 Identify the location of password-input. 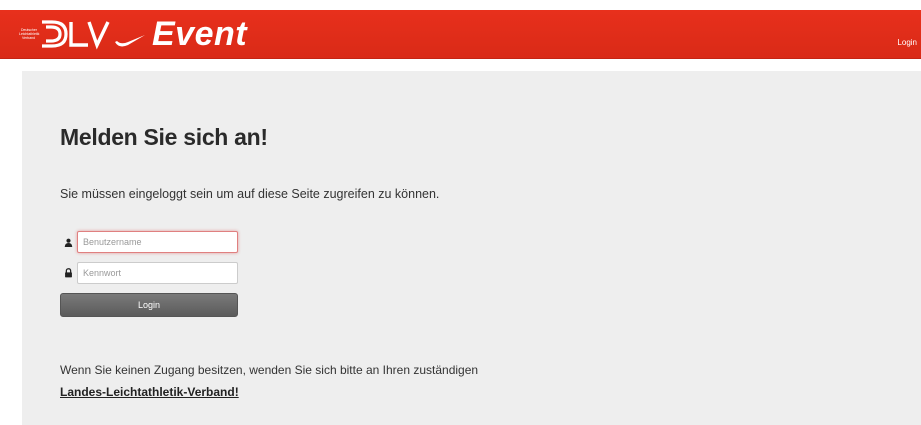
(157, 273).